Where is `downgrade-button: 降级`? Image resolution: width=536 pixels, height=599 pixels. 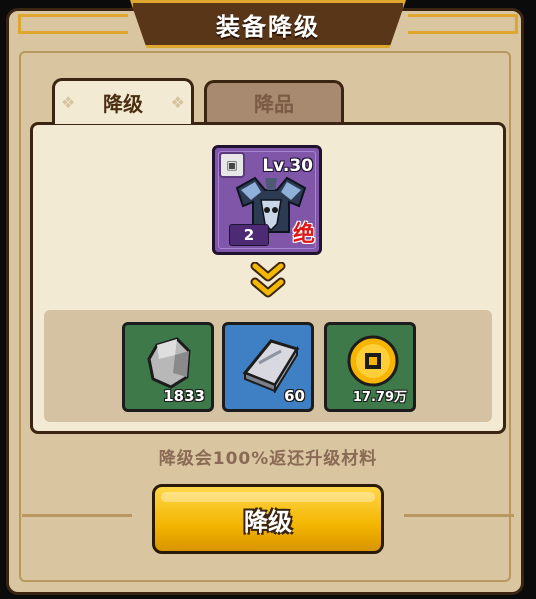
downgrade-button: 降级 is located at coordinates (268, 519).